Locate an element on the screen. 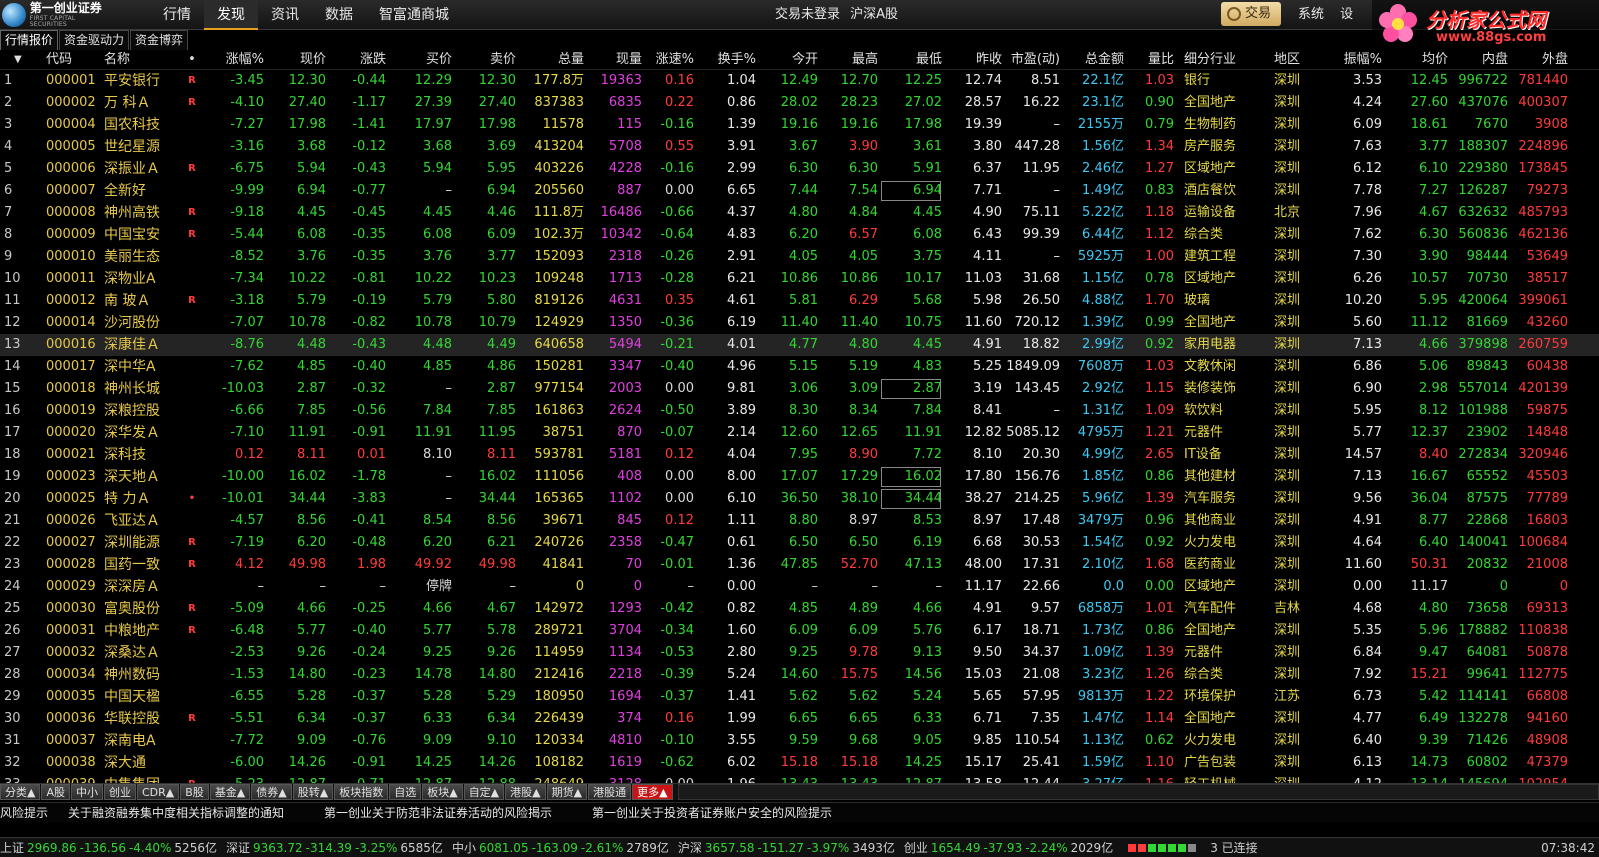  column-header: 昨收 is located at coordinates (973, 60).